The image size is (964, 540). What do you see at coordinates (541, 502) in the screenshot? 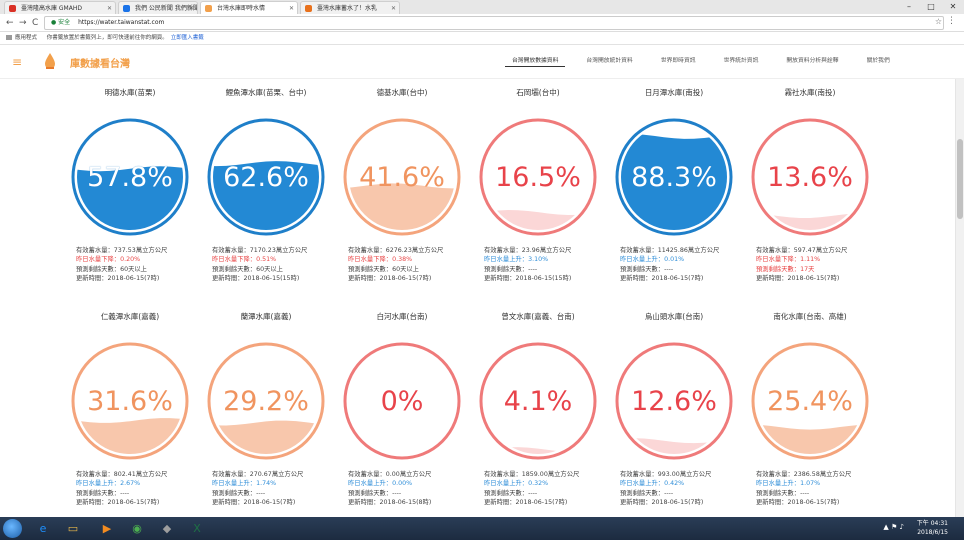
I see `update-value: 2018-06-15(7時)` at bounding box center [541, 502].